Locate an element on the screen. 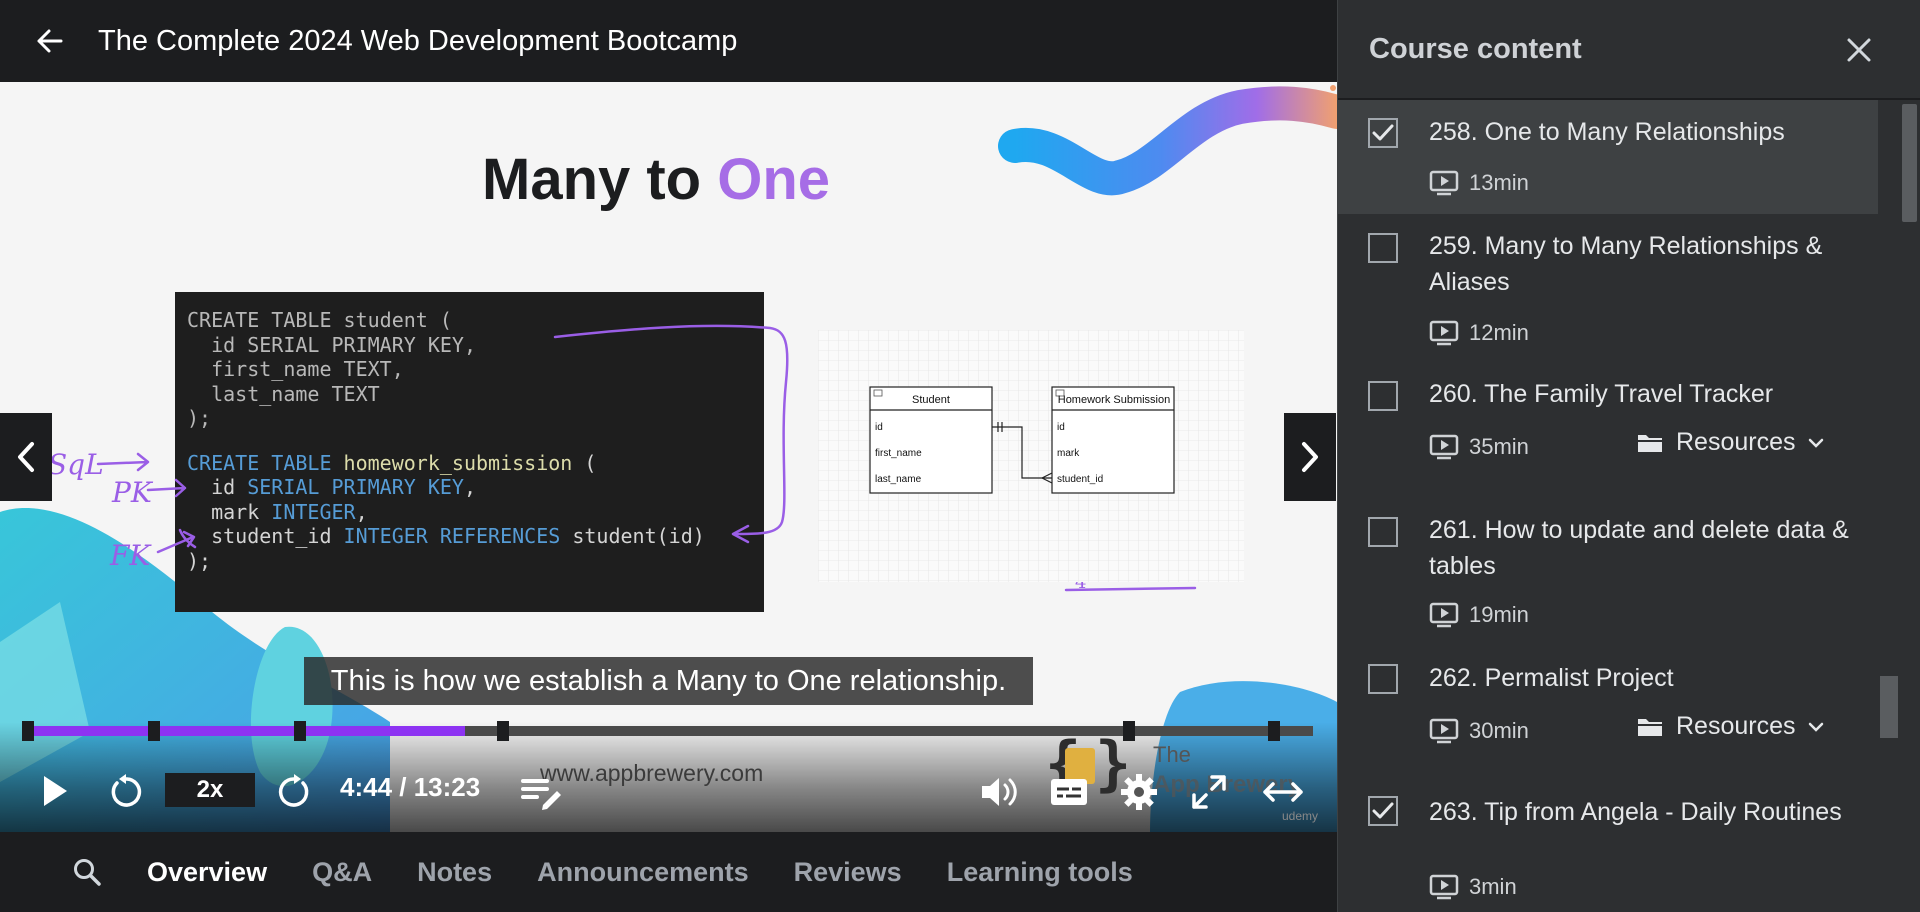 This screenshot has height=912, width=1920. rewind-button is located at coordinates (126, 792).